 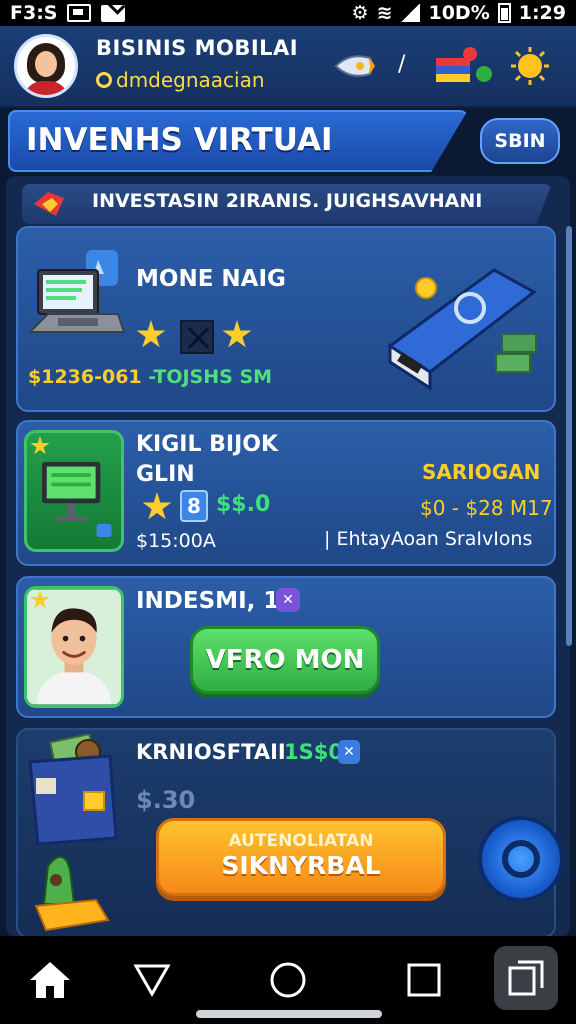 What do you see at coordinates (74, 647) in the screenshot?
I see `person-icon` at bounding box center [74, 647].